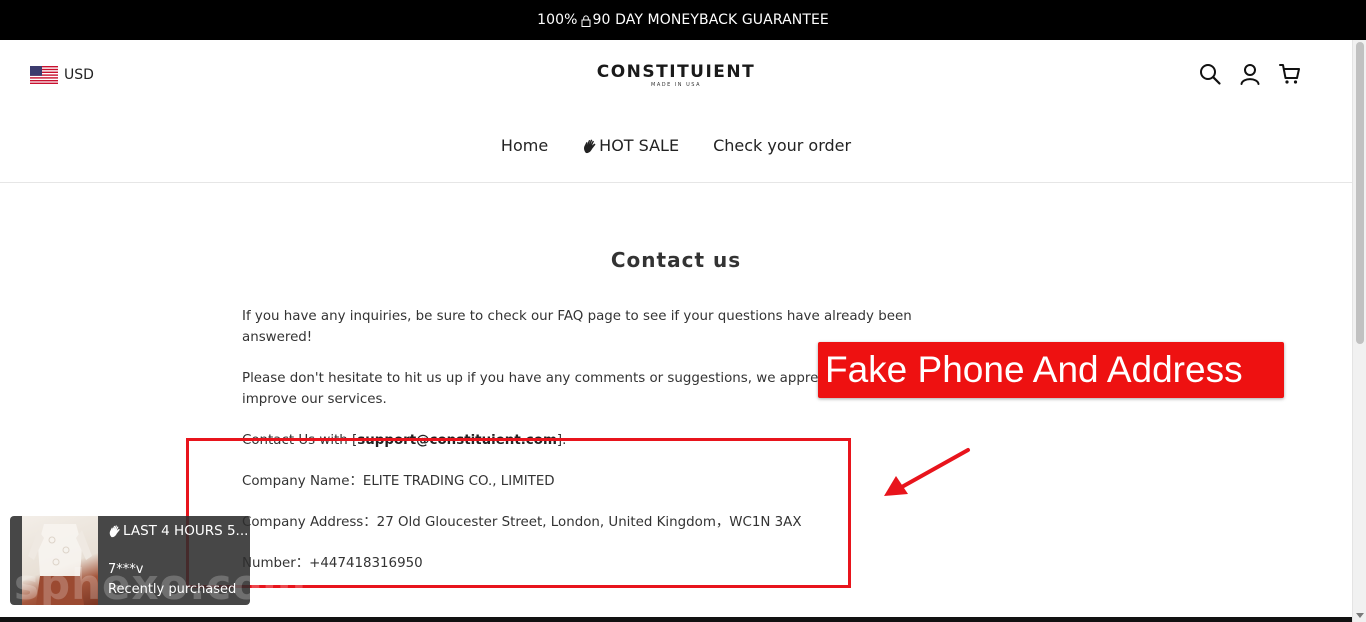 Image resolution: width=1366 pixels, height=622 pixels. Describe the element at coordinates (676, 260) in the screenshot. I see `page-title: Contact us` at that location.